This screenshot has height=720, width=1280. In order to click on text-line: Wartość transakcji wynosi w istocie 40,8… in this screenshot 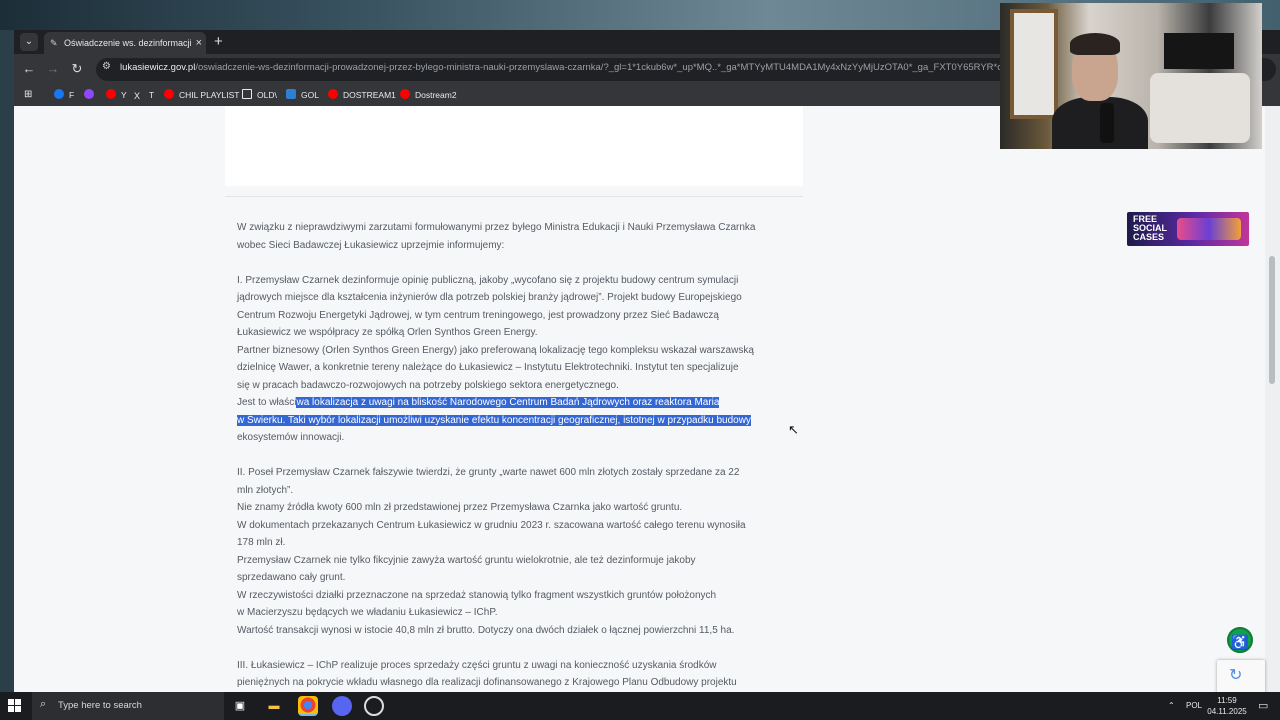, I will do `click(486, 630)`.